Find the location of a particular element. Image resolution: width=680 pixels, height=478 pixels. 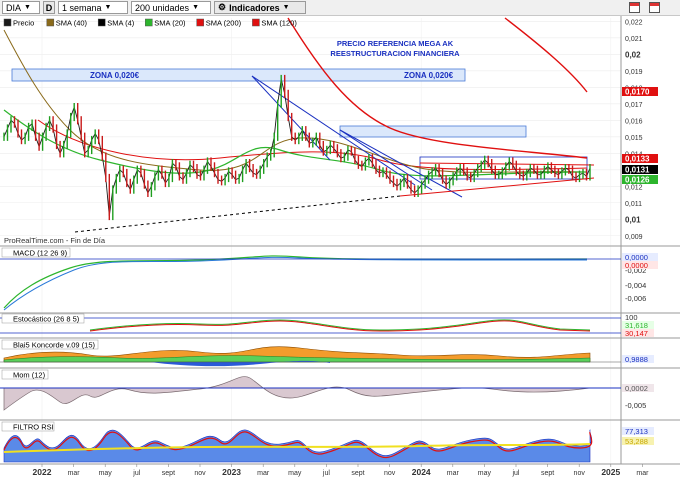

koncorde-tag: 0,9888 is located at coordinates (636, 359).